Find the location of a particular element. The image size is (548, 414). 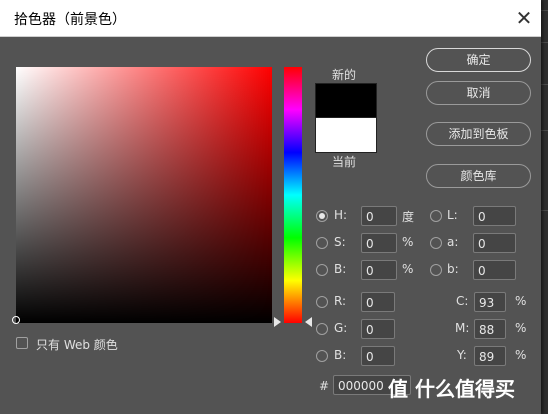

red-label: R: is located at coordinates (340, 301).